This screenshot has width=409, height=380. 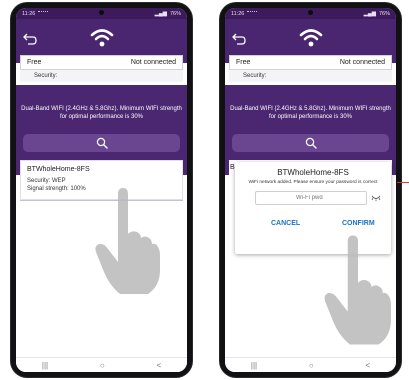 I want to click on password-input, so click(x=311, y=198).